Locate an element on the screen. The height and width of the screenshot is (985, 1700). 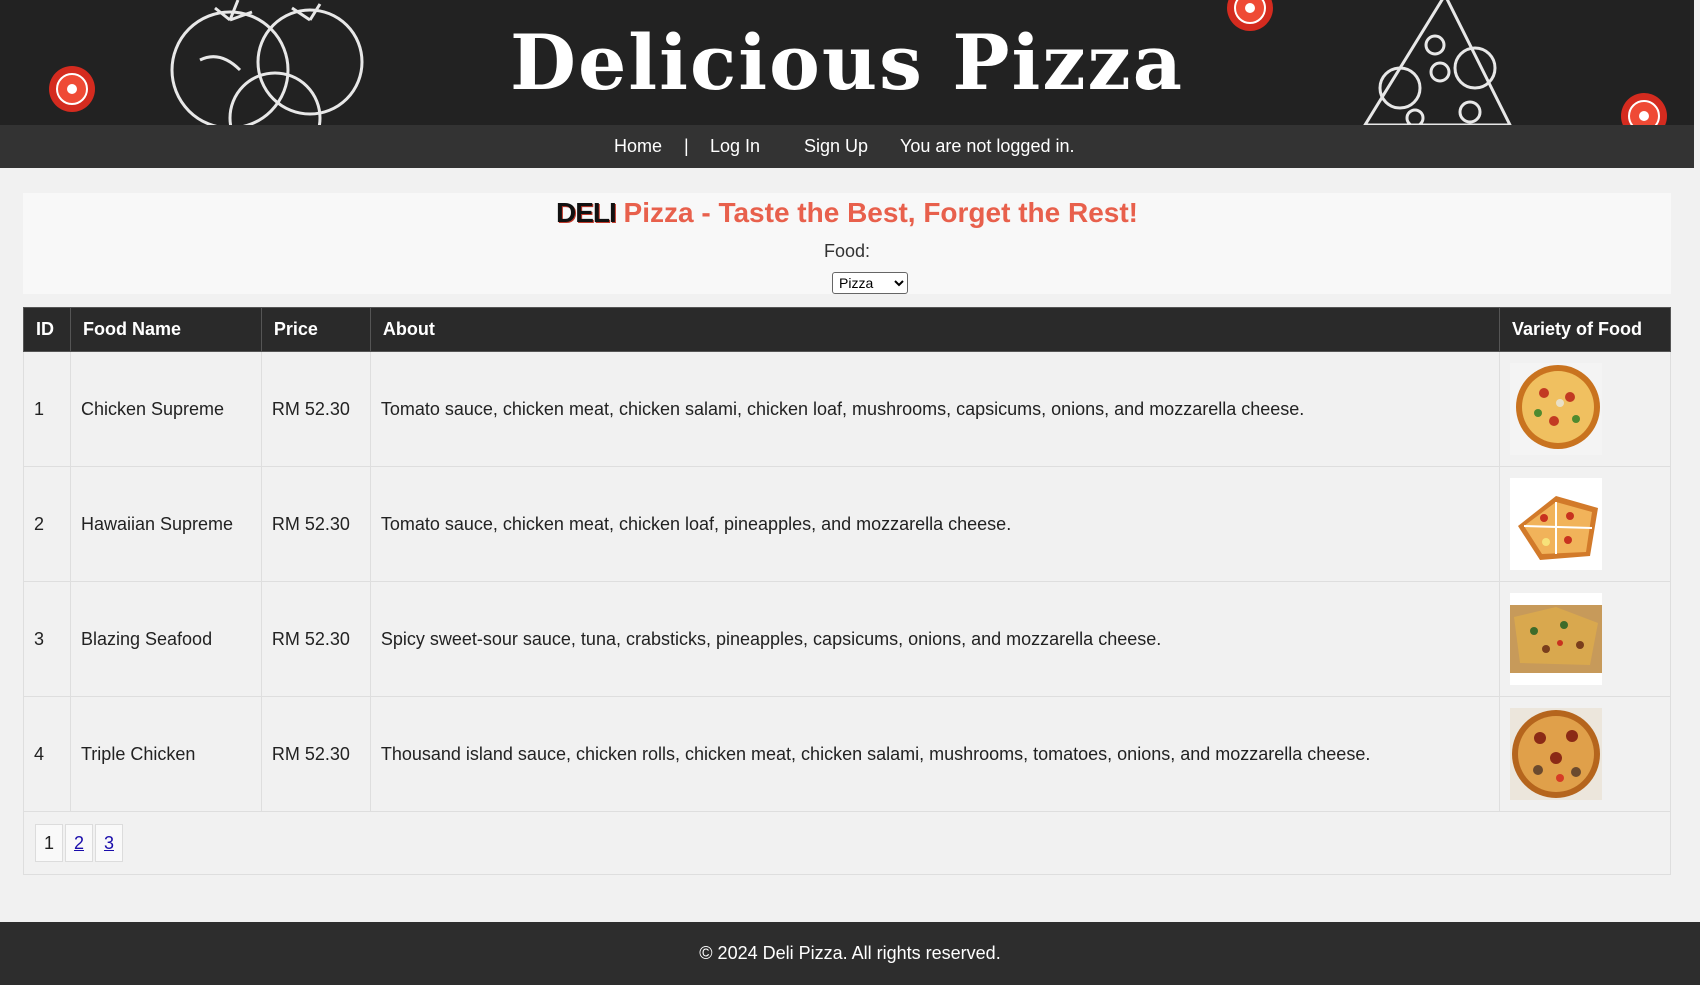
table-header-row: ID Food Name Price About Variety of Food is located at coordinates (847, 329).